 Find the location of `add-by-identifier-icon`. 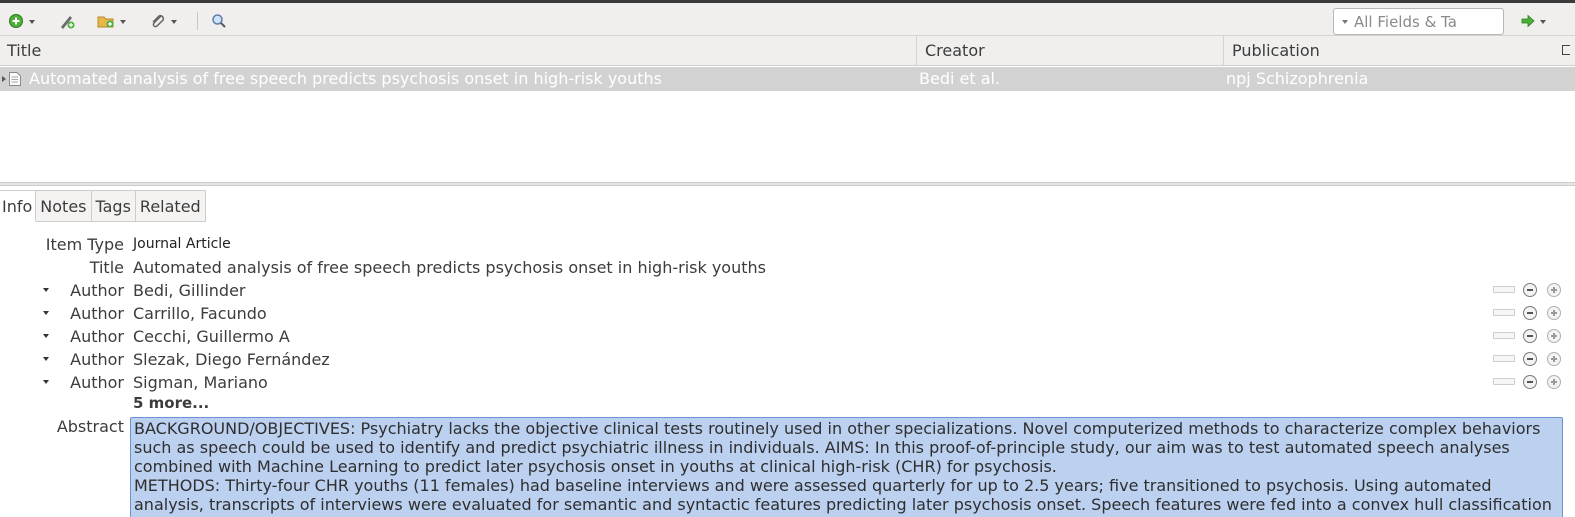

add-by-identifier-icon is located at coordinates (68, 22).